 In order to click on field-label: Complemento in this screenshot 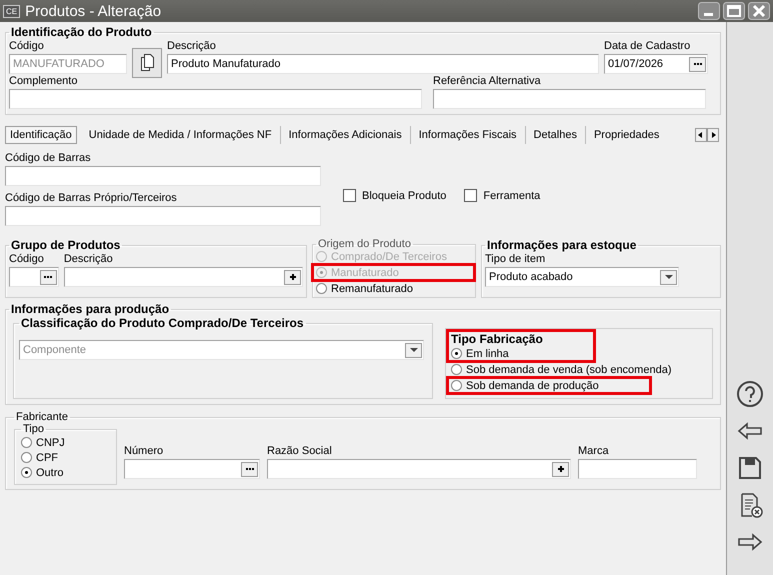, I will do `click(43, 81)`.